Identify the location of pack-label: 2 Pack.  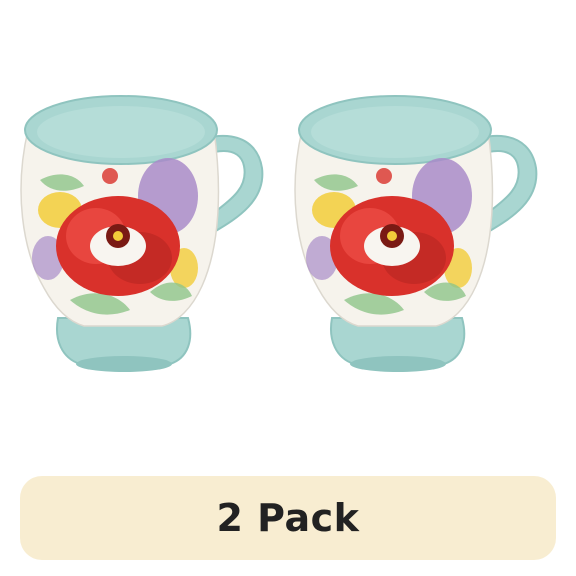
(288, 518).